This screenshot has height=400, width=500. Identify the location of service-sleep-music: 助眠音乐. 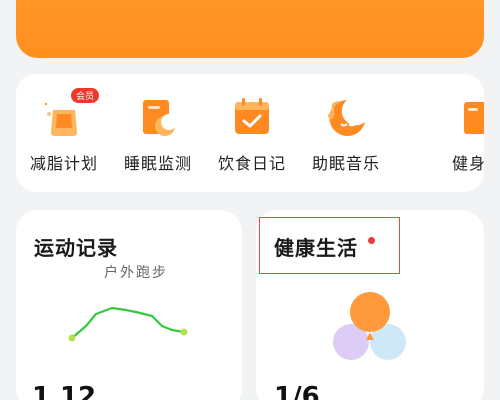
(346, 134).